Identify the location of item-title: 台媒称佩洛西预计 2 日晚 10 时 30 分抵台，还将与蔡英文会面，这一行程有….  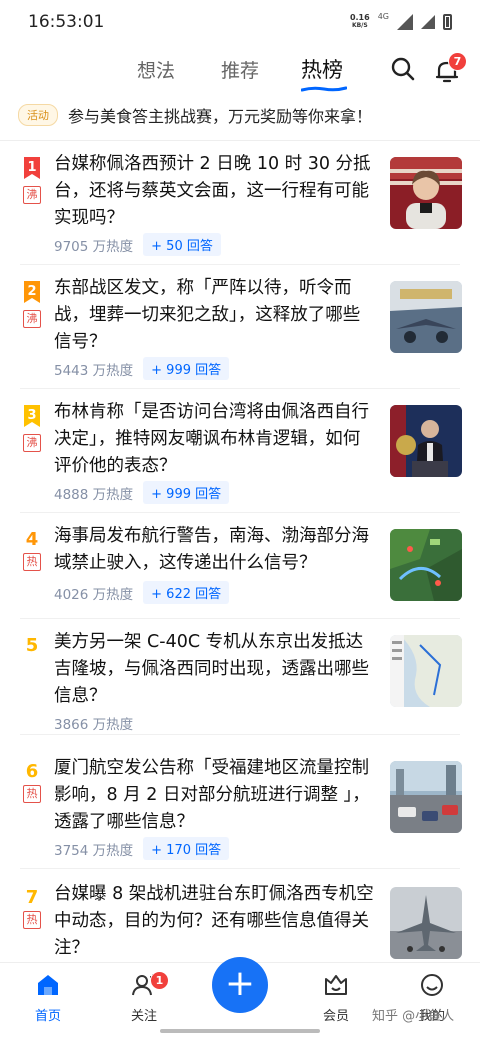
(214, 191).